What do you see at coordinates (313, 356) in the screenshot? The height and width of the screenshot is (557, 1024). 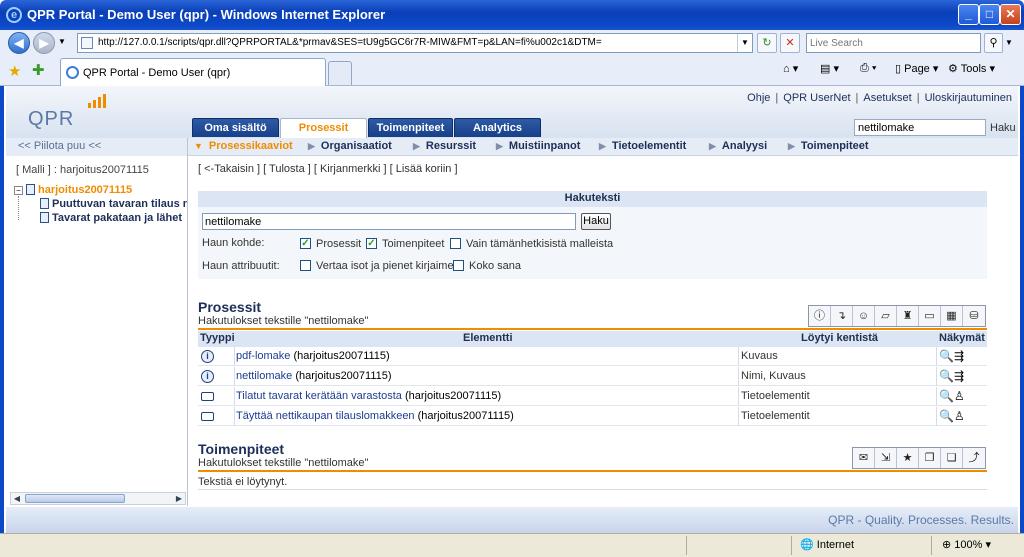 I see `element-cell: pdf-lomake (harjoitus20071115)` at bounding box center [313, 356].